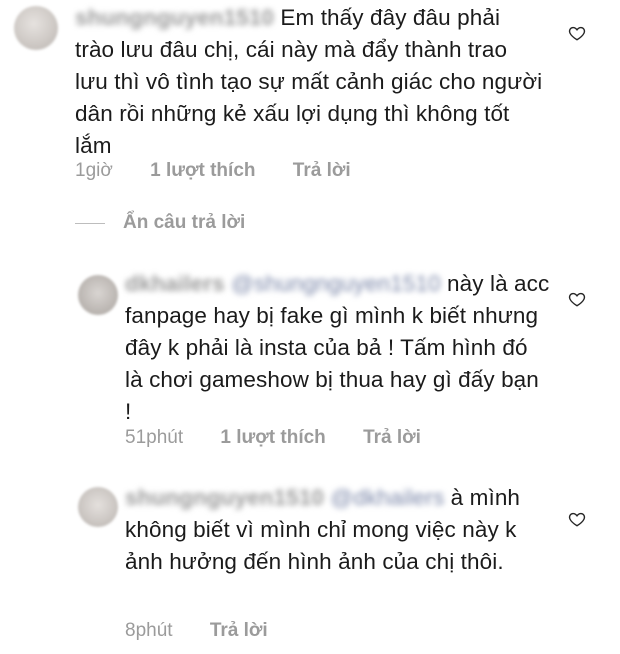  I want to click on mention-link: @shungnguyen1510, so click(336, 283).